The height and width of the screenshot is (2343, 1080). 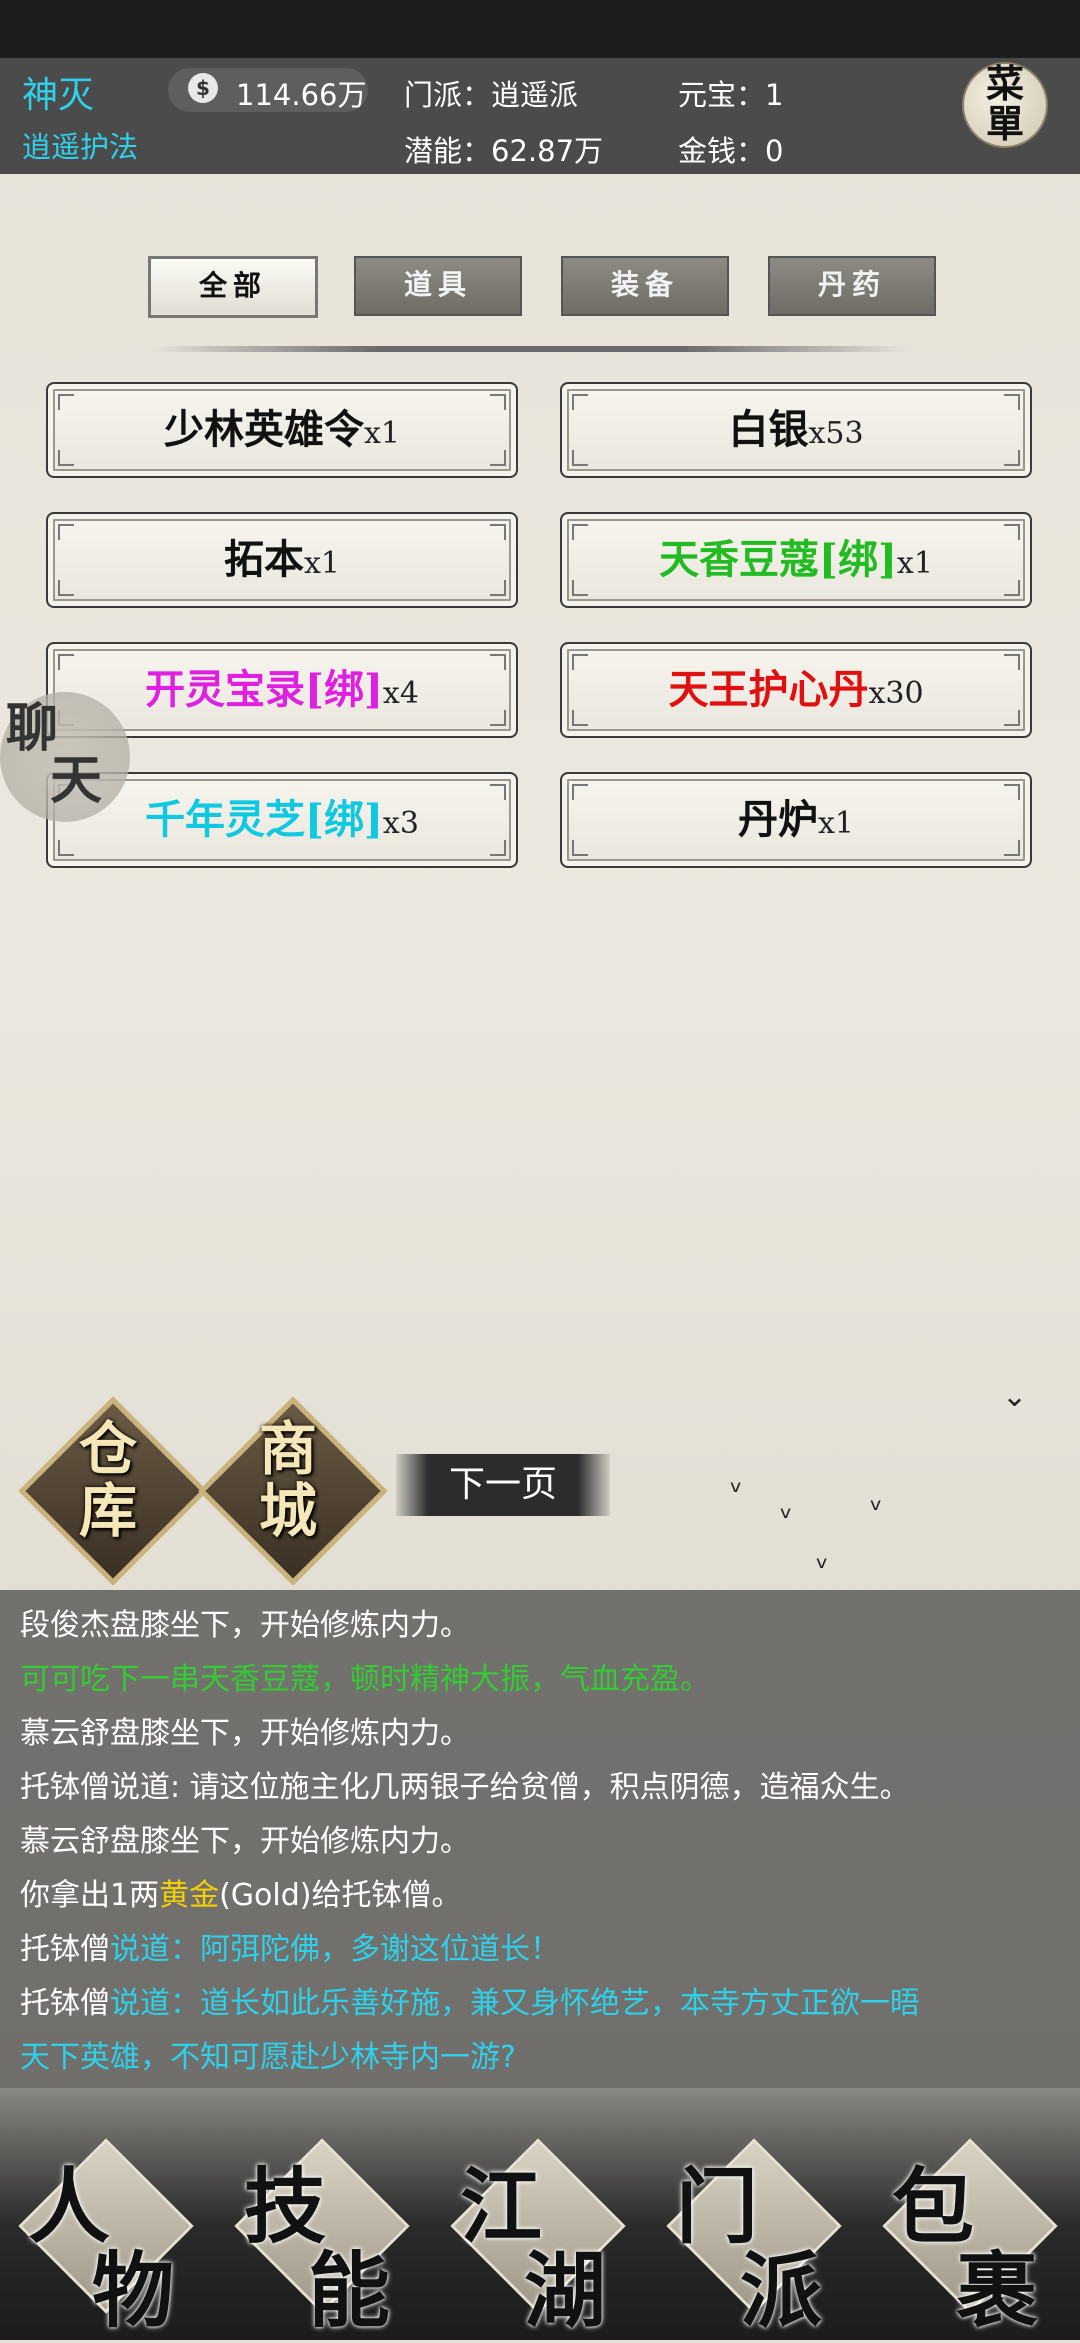 What do you see at coordinates (335, 1949) in the screenshot?
I see `log-text-cyan: 说道：阿弭陀佛，多谢这位道长！` at bounding box center [335, 1949].